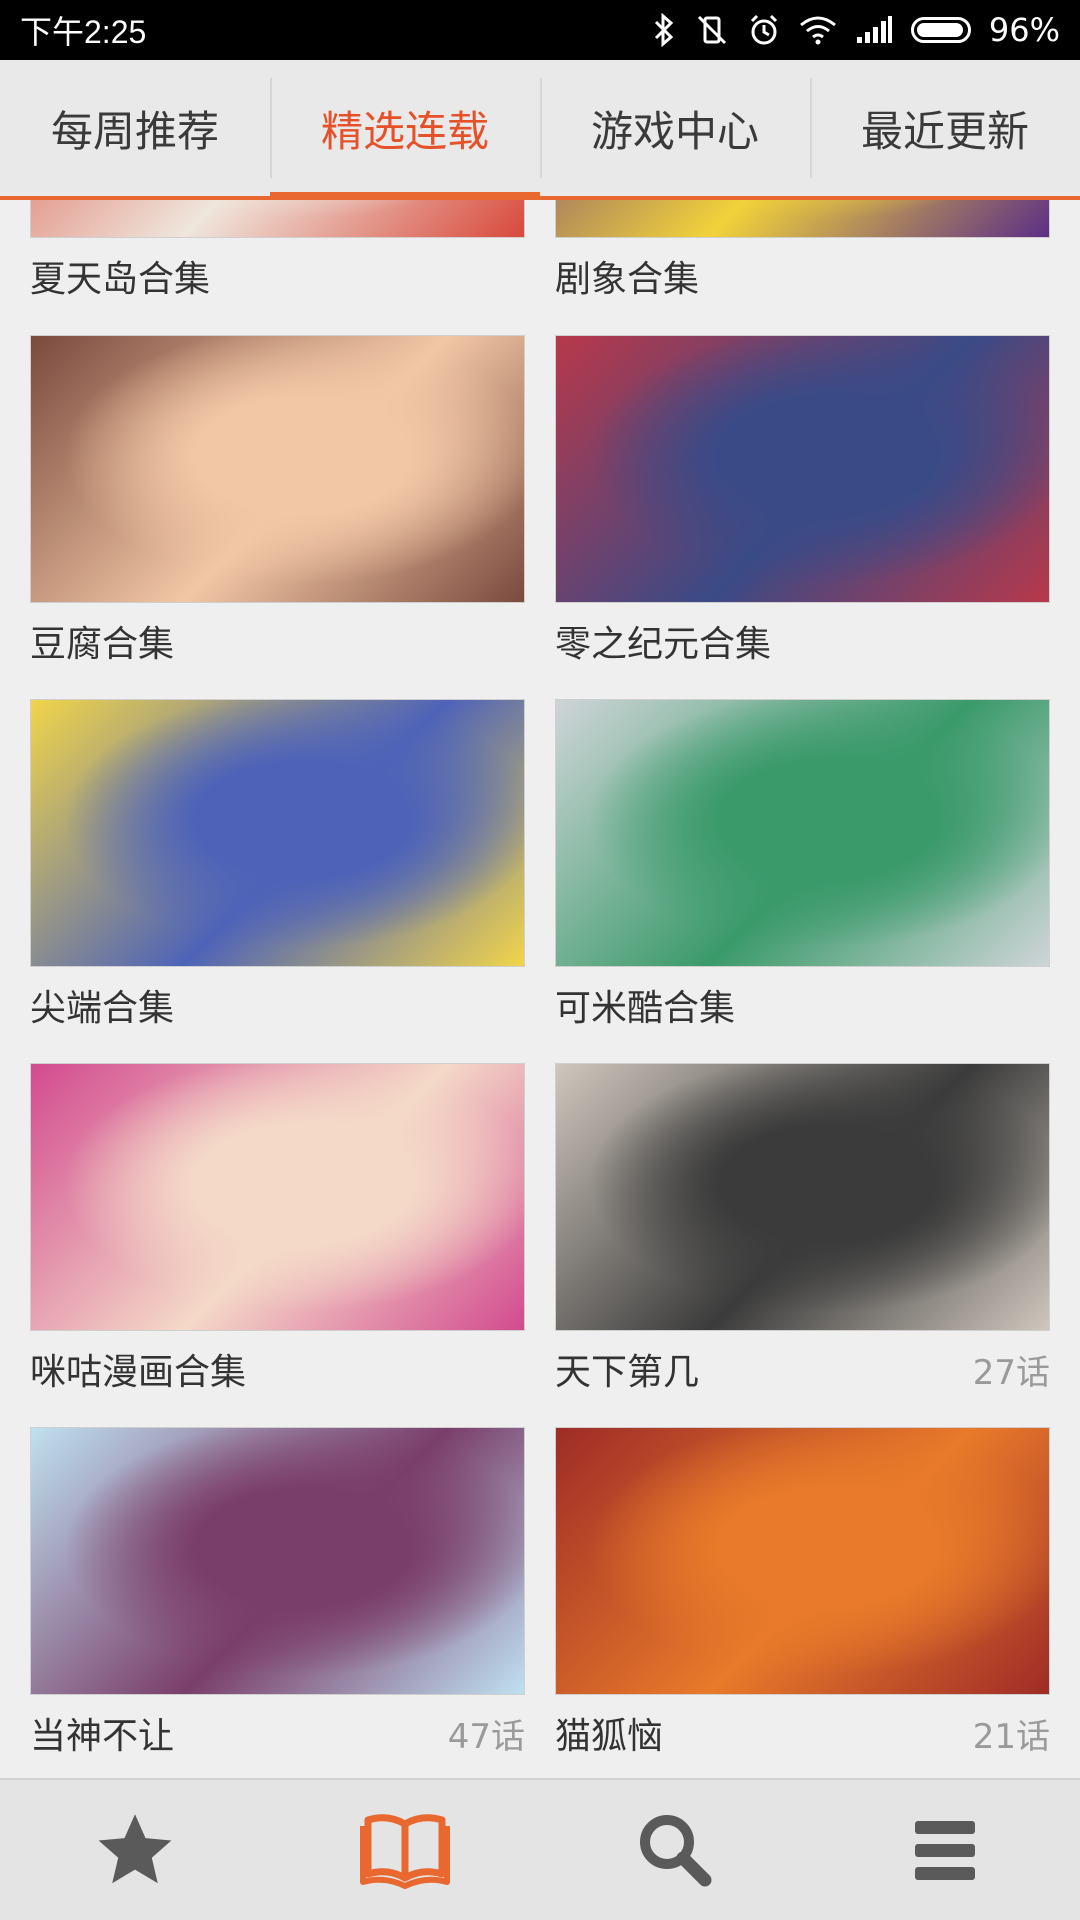 Image resolution: width=1080 pixels, height=1920 pixels. I want to click on status-time: 下午2:25, so click(83, 32).